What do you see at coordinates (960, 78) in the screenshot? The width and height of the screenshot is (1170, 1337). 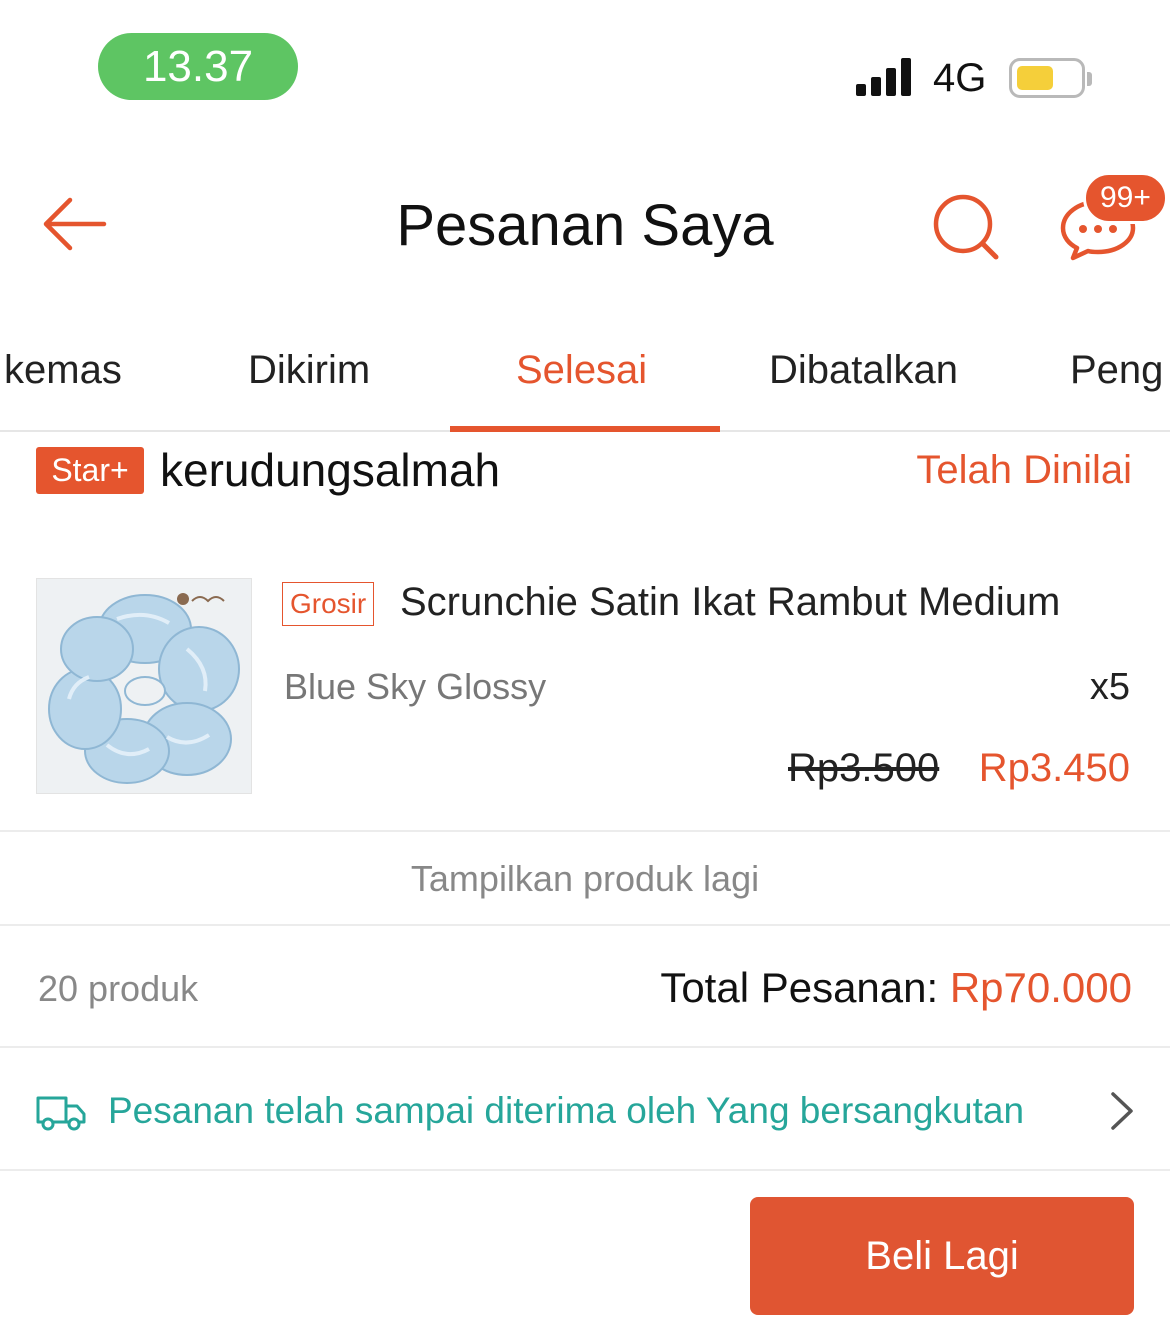 I see `network-type: 4G` at bounding box center [960, 78].